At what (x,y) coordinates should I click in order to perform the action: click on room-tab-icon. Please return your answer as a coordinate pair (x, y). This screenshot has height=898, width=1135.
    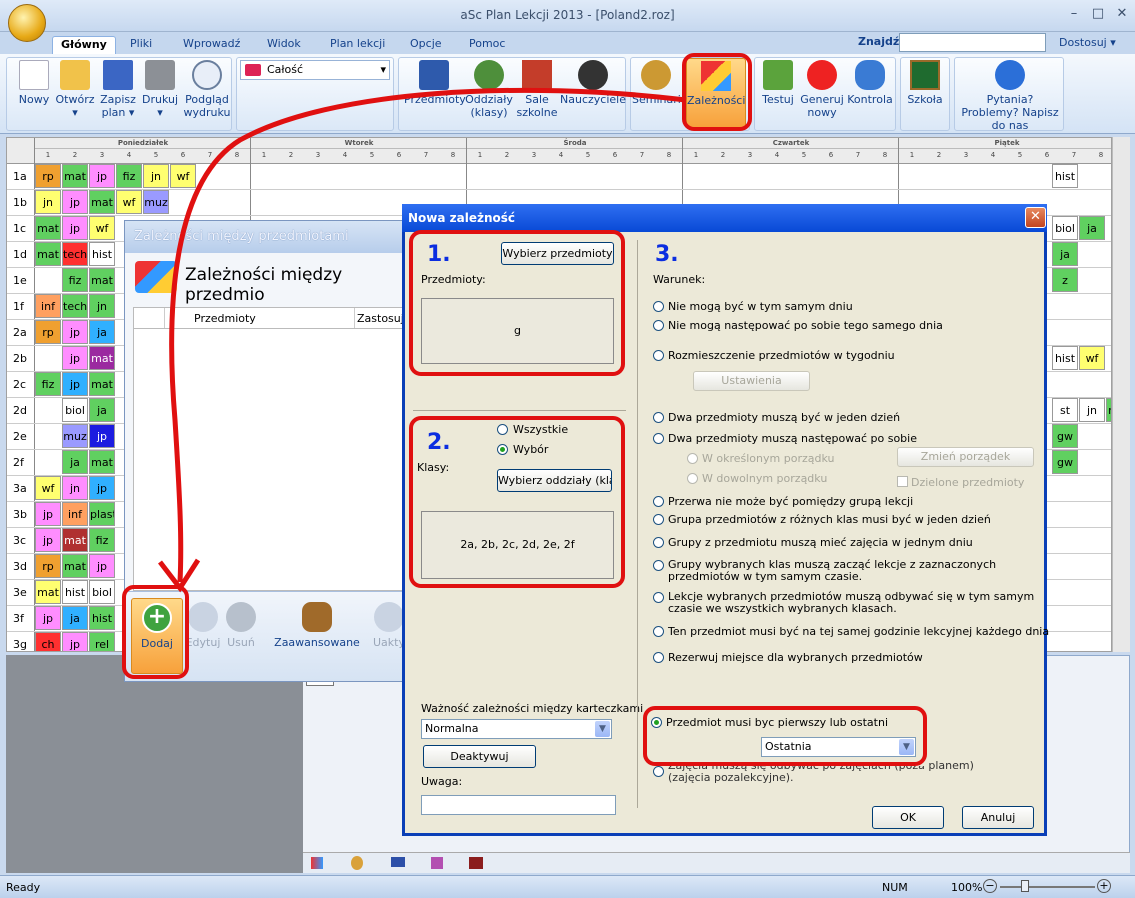
    Looking at the image, I should click on (476, 863).